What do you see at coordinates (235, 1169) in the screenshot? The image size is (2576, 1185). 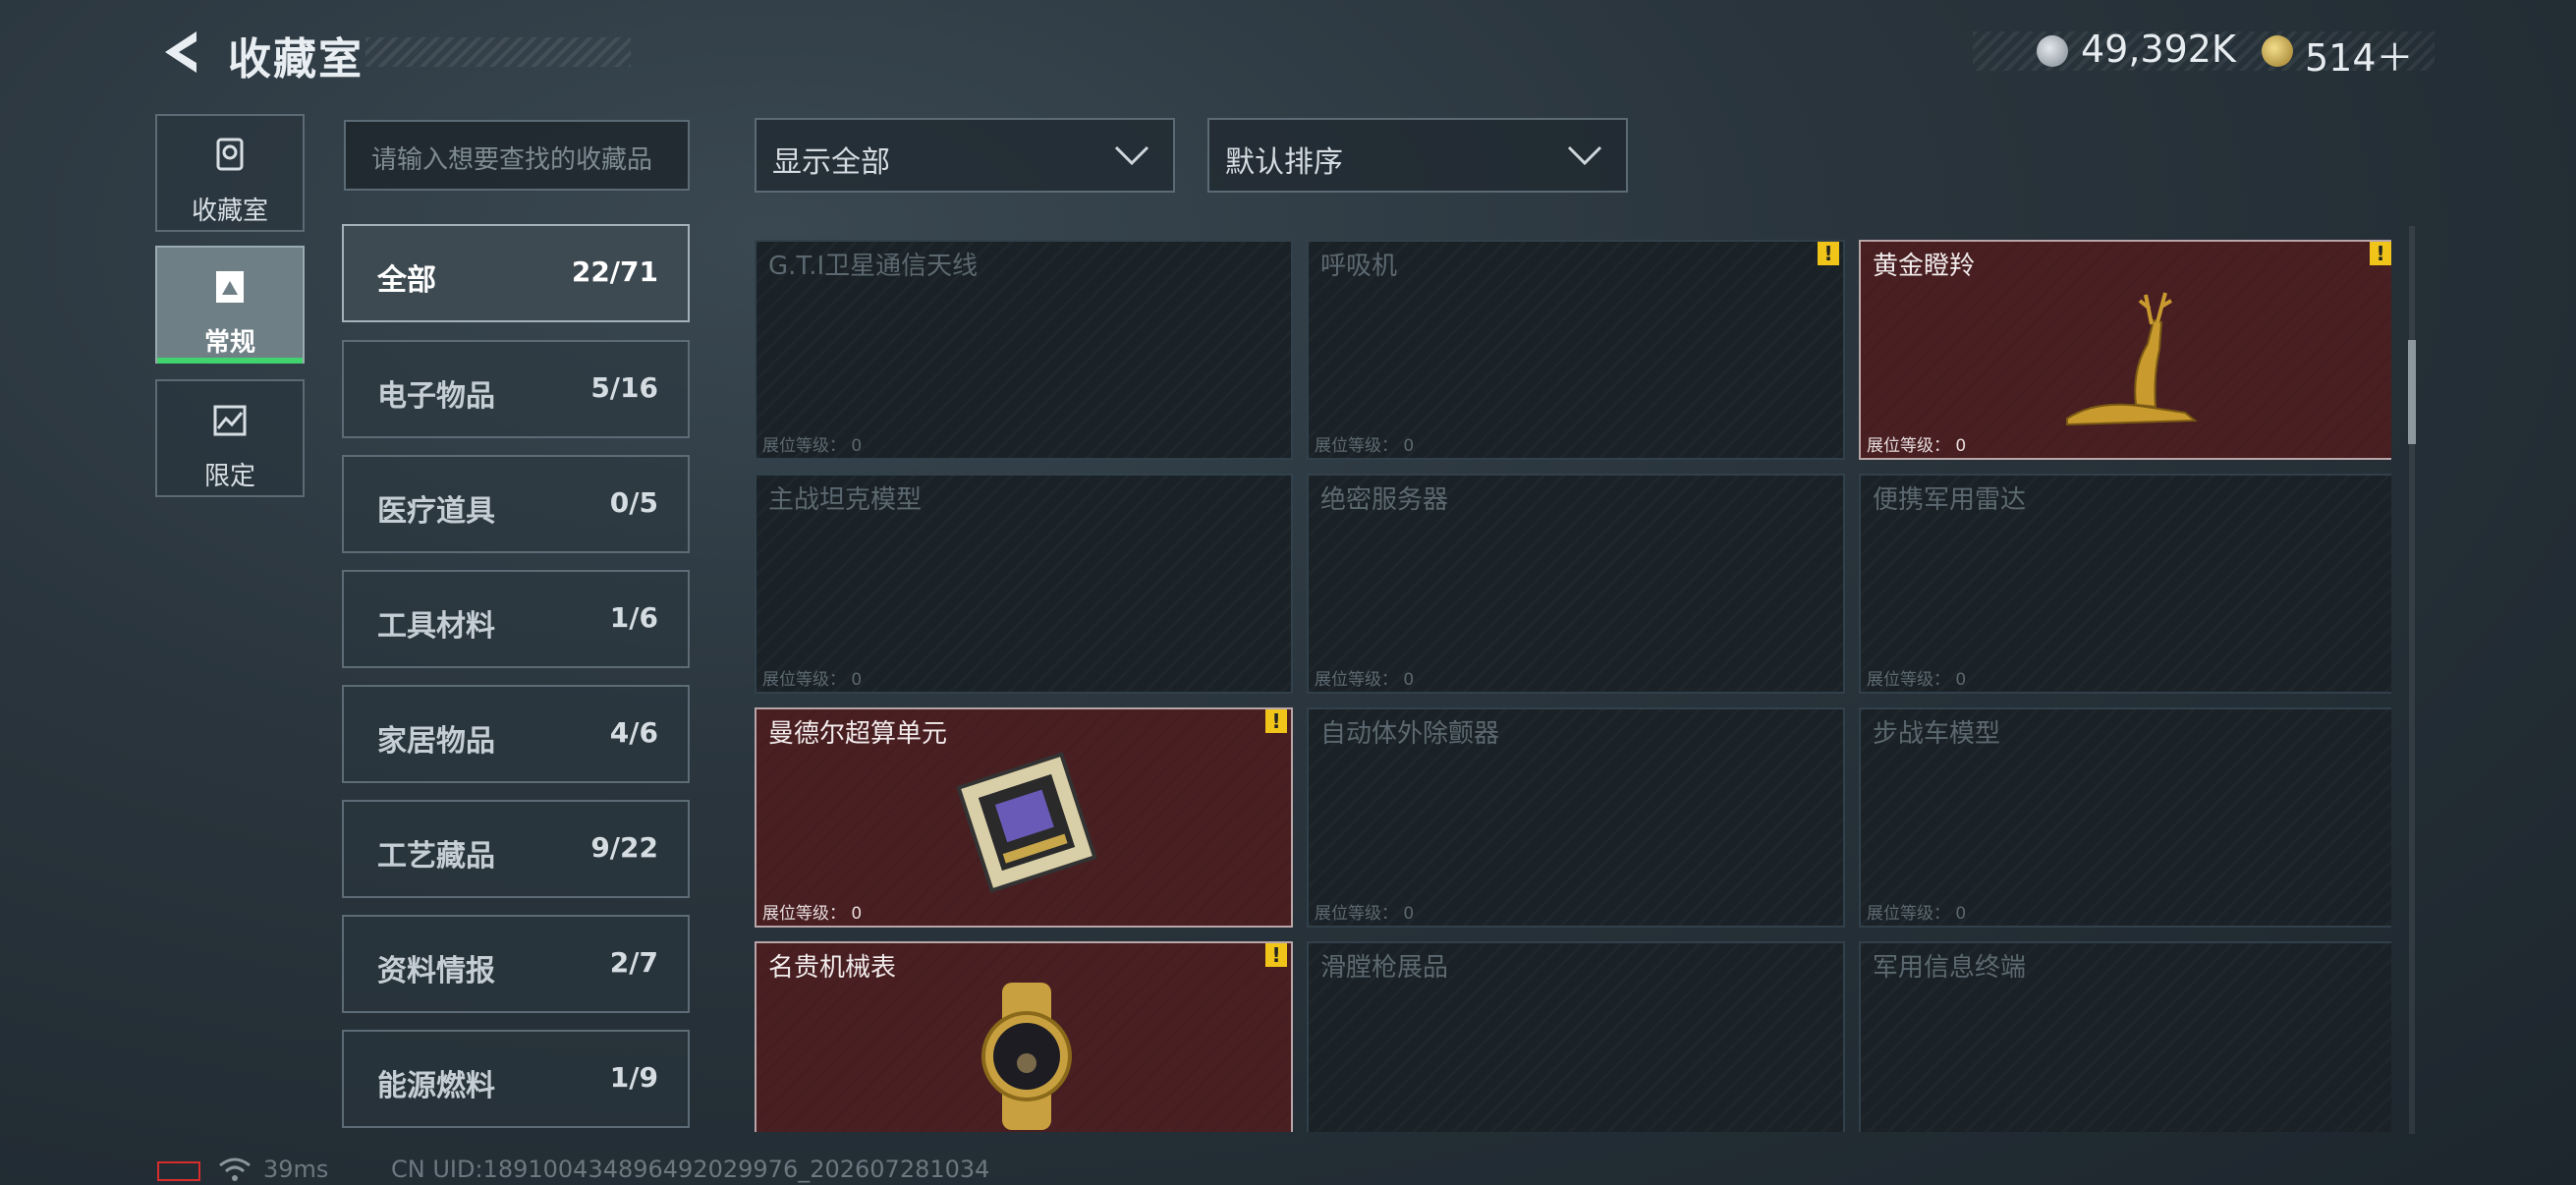 I see `wifi-icon` at bounding box center [235, 1169].